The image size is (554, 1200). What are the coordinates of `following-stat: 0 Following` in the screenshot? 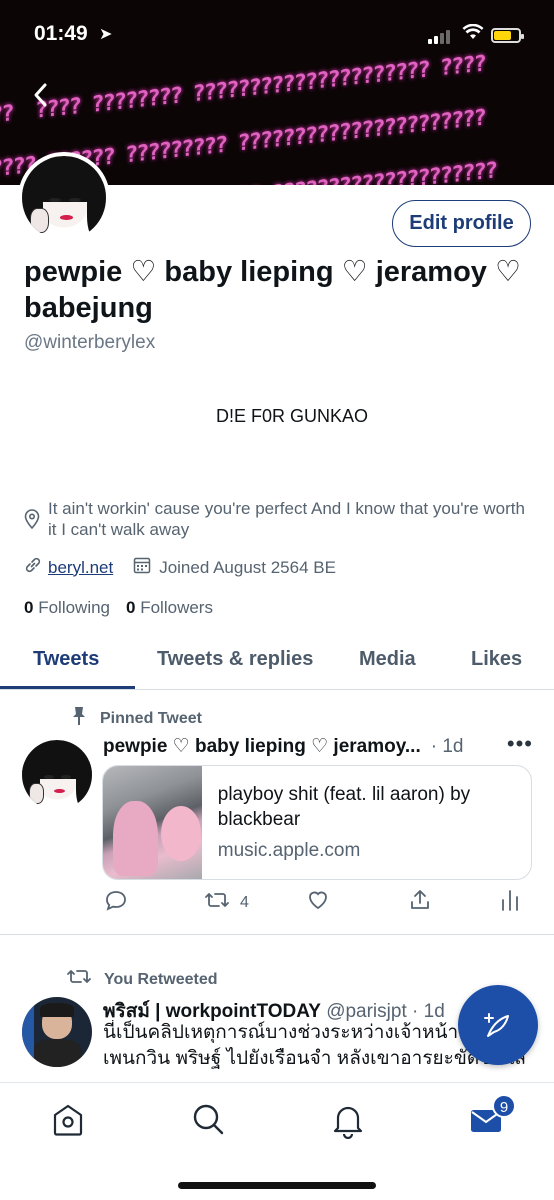 It's located at (67, 608).